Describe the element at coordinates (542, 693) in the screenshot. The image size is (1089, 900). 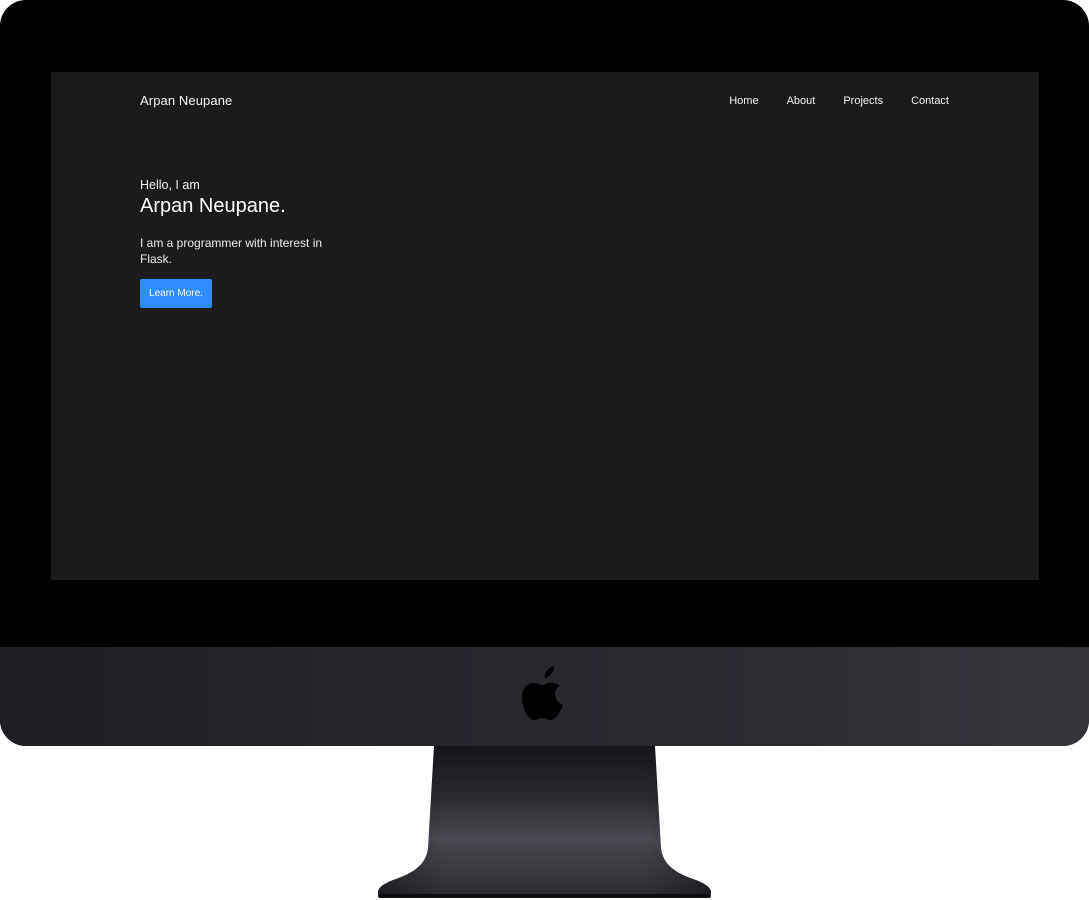
I see `apple-logo-icon` at that location.